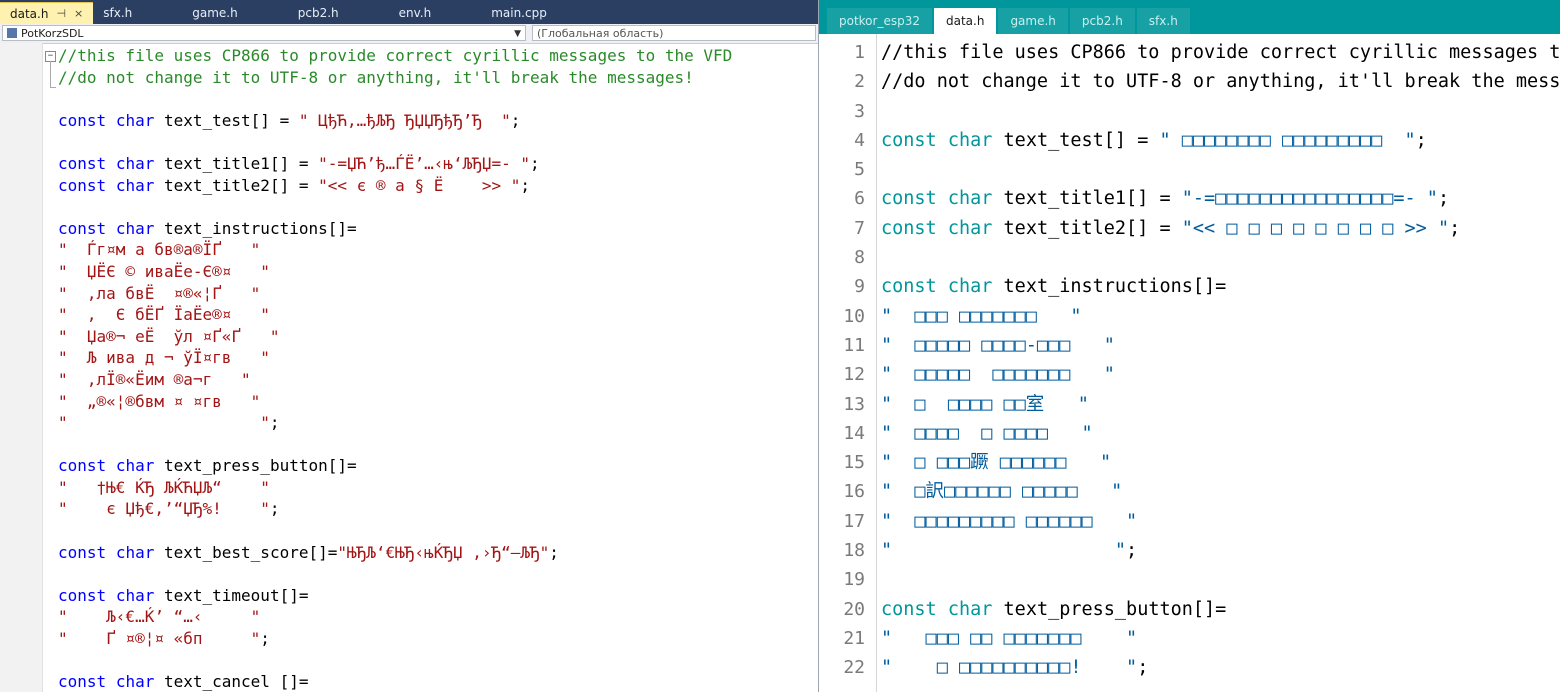  What do you see at coordinates (443, 552) in the screenshot?
I see `code-token: "ЊЂЉ‘€ЊЂ‹њЌЂЏ ‚›Ђ“—ЉЂ"` at bounding box center [443, 552].